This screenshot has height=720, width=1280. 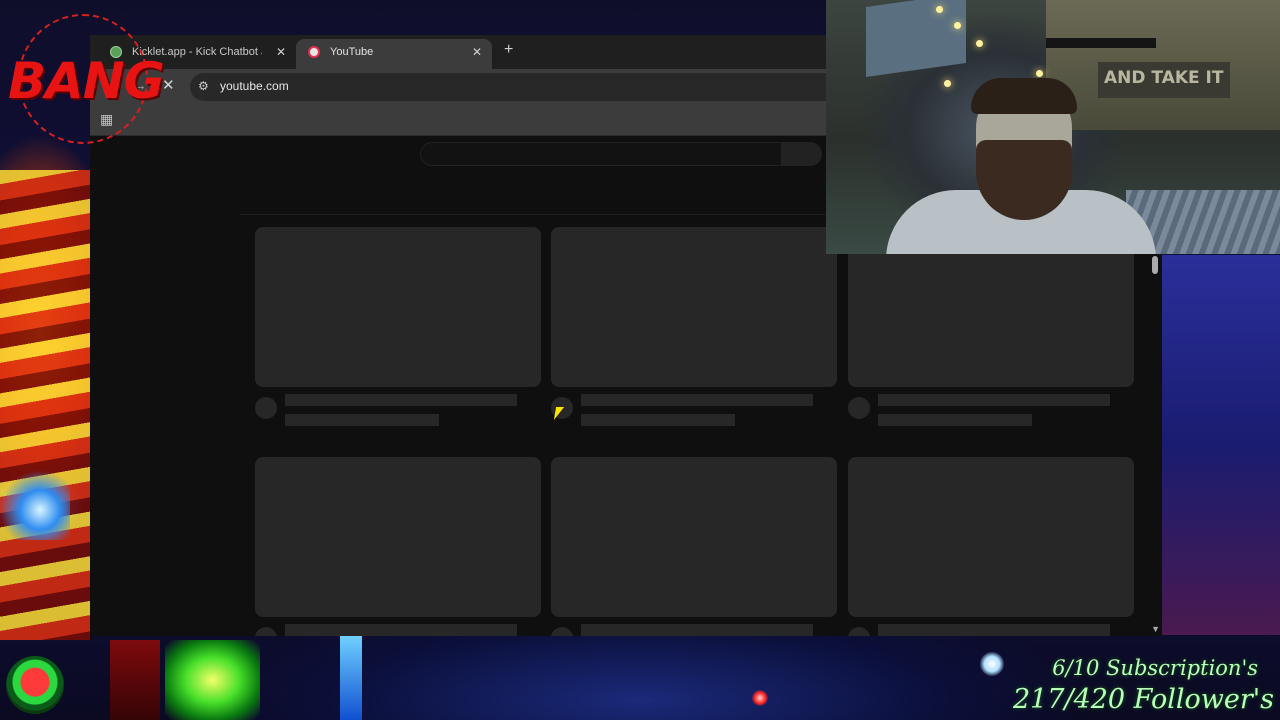 What do you see at coordinates (916, 39) in the screenshot?
I see `webcam-flag` at bounding box center [916, 39].